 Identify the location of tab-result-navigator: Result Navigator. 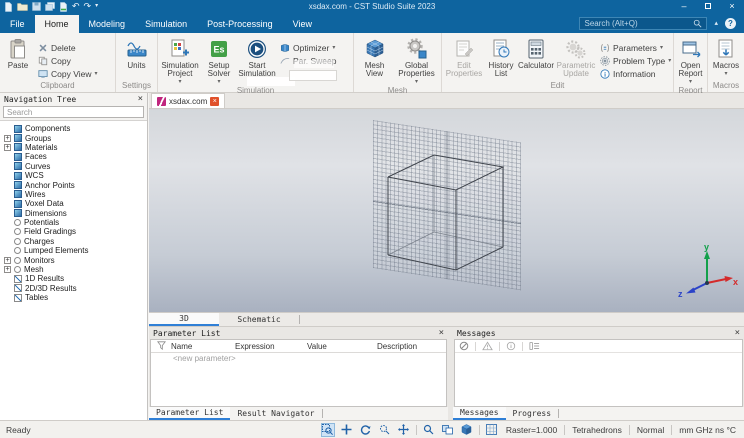
(275, 413).